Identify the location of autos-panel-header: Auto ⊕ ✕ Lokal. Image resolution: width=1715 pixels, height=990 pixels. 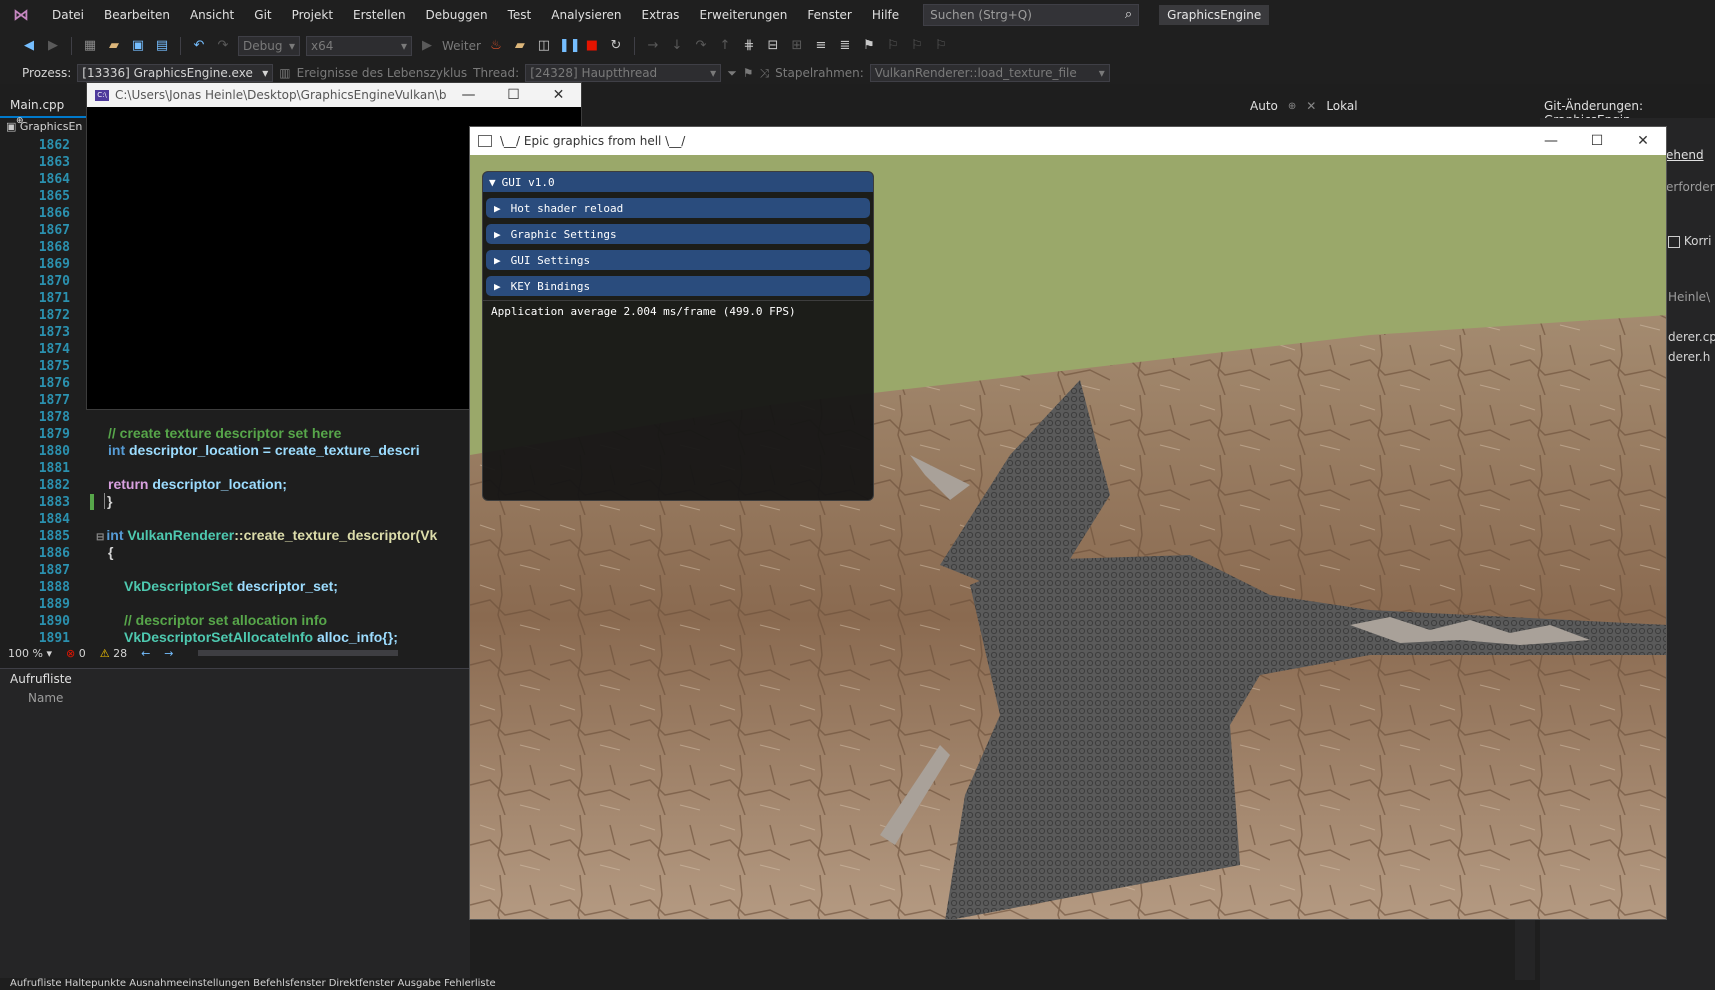
(1395, 106).